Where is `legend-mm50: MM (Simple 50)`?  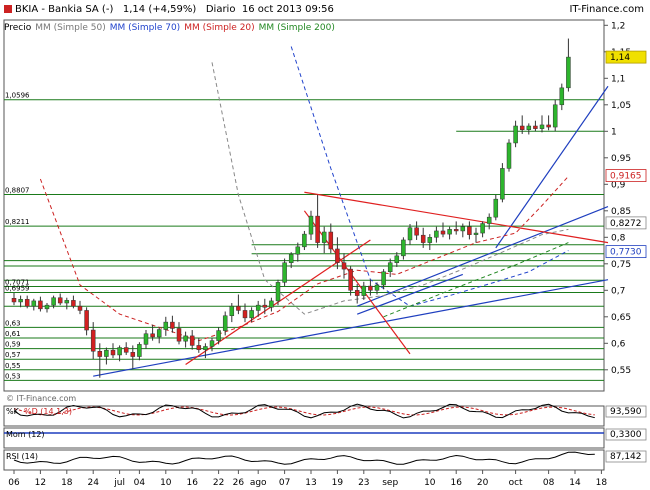
legend-mm50: MM (Simple 50) is located at coordinates (70, 28).